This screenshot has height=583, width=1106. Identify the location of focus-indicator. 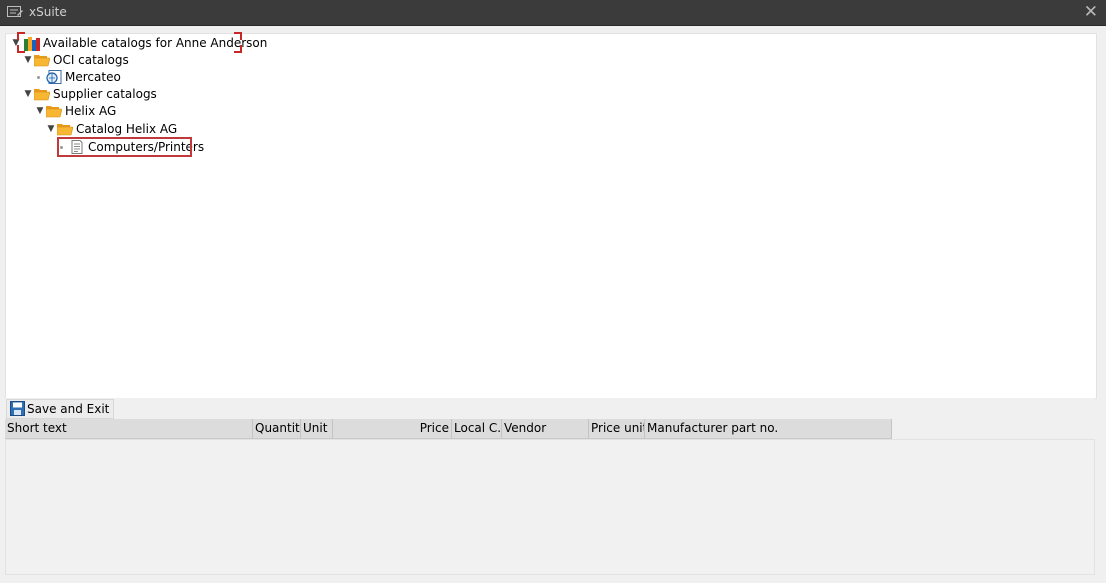
(129, 42).